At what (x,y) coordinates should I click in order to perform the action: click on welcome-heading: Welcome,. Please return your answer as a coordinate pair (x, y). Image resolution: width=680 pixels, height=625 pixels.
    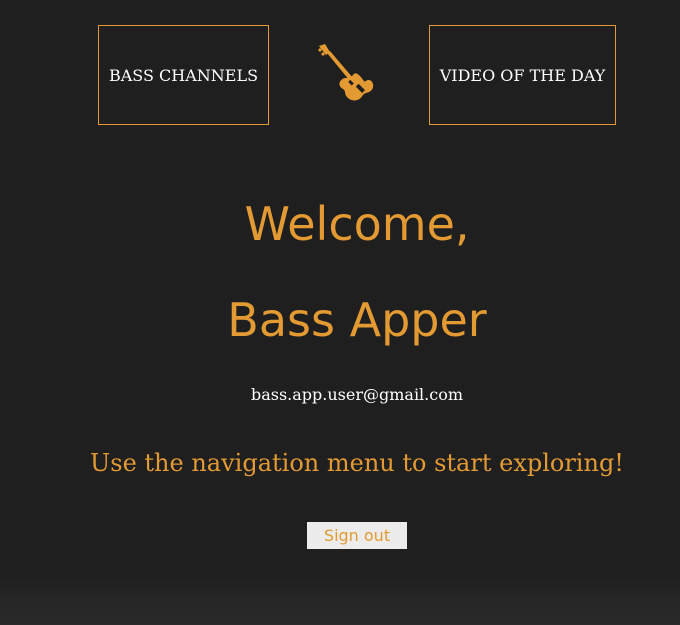
    Looking at the image, I should click on (357, 224).